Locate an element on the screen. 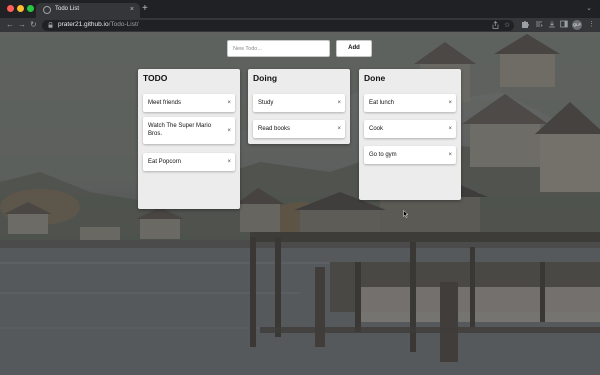  column-title: TODO is located at coordinates (155, 78).